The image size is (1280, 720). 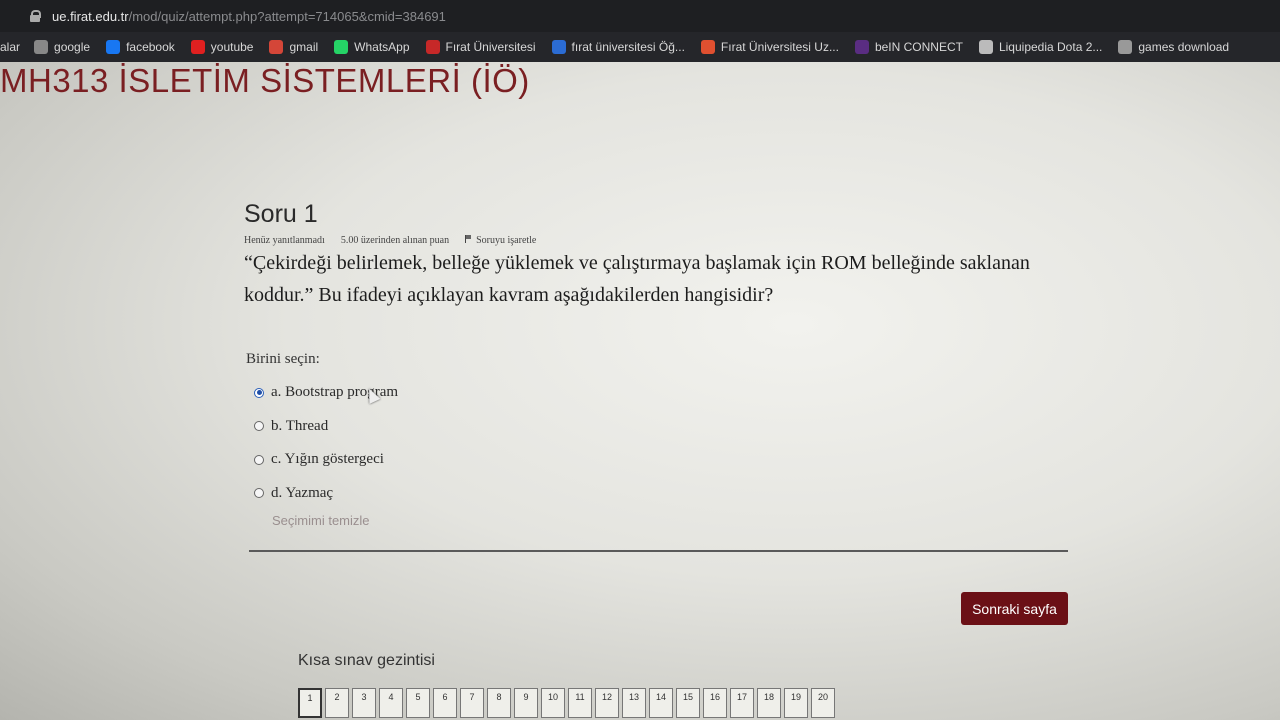 What do you see at coordinates (861, 47) in the screenshot?
I see `bein-icon` at bounding box center [861, 47].